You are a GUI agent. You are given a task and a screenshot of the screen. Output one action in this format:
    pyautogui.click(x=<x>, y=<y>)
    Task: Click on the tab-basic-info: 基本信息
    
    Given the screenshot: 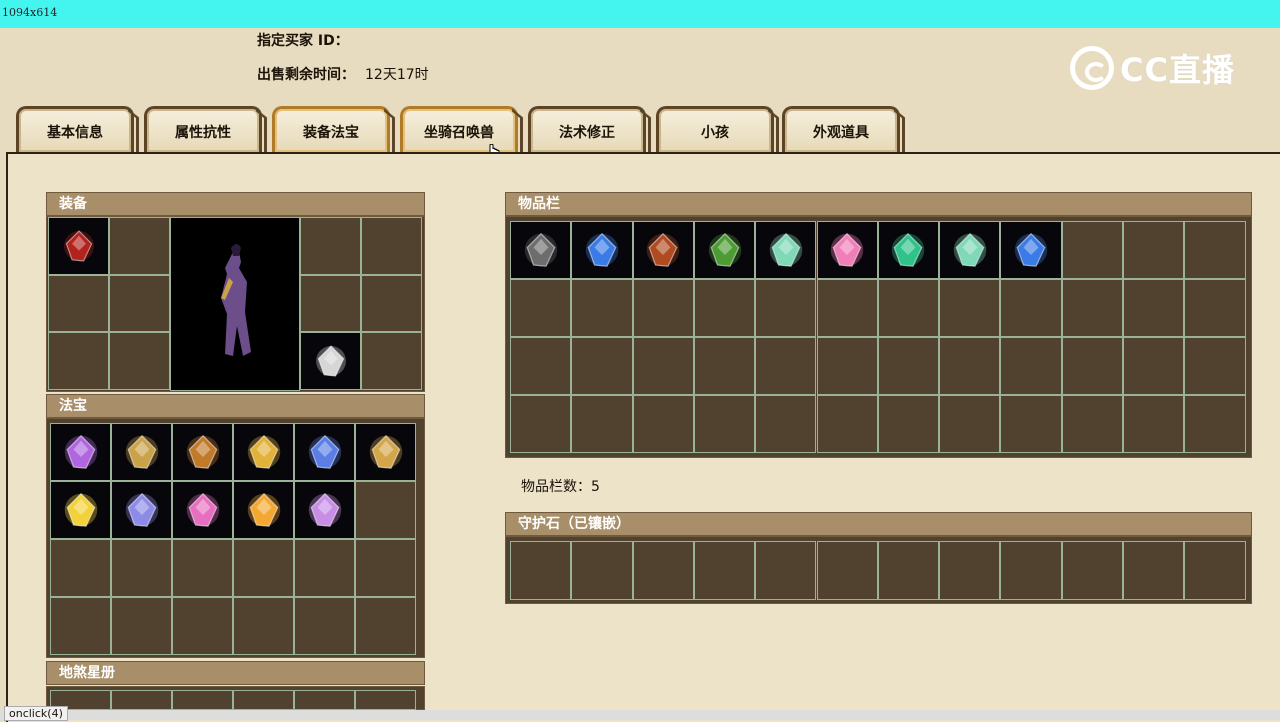 What is the action you would take?
    pyautogui.click(x=75, y=129)
    